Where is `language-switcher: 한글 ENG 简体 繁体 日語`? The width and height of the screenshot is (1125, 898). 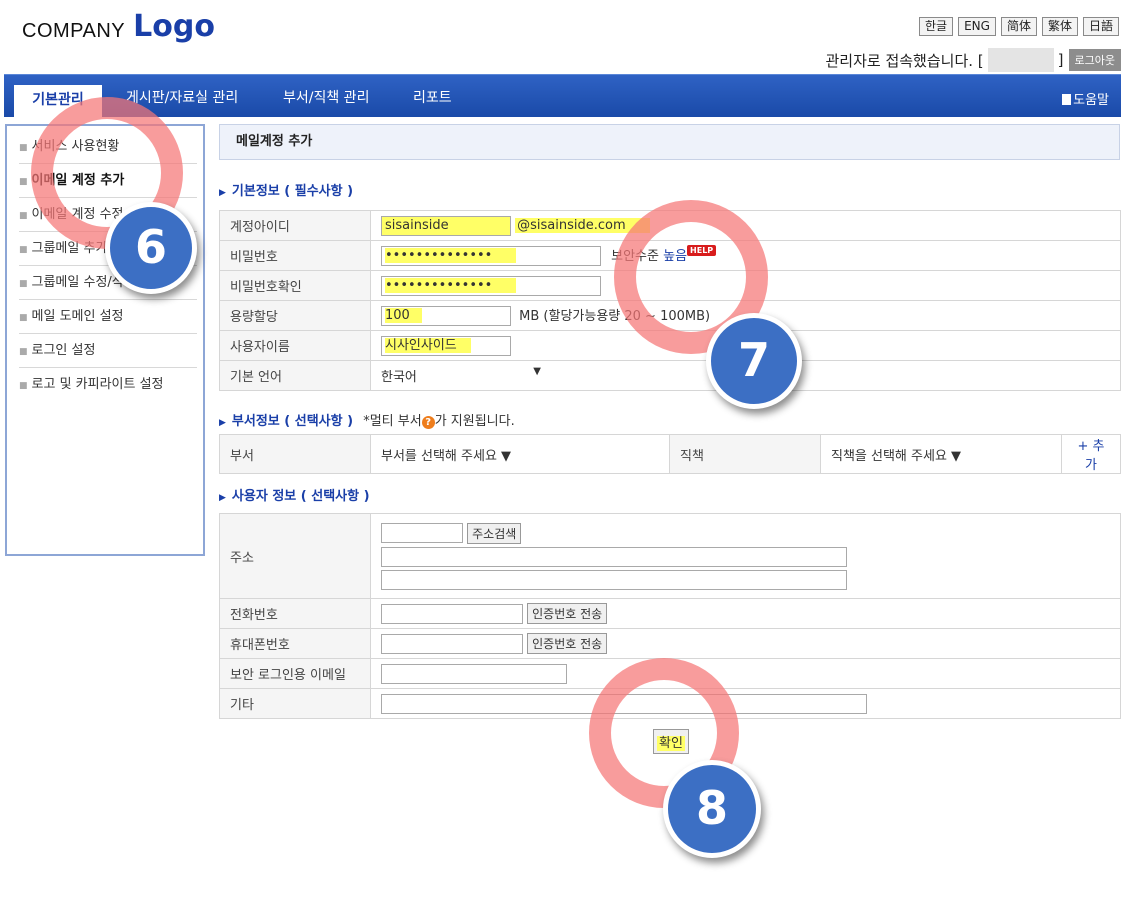
language-switcher: 한글 ENG 简体 繁体 日語 is located at coordinates (1019, 26).